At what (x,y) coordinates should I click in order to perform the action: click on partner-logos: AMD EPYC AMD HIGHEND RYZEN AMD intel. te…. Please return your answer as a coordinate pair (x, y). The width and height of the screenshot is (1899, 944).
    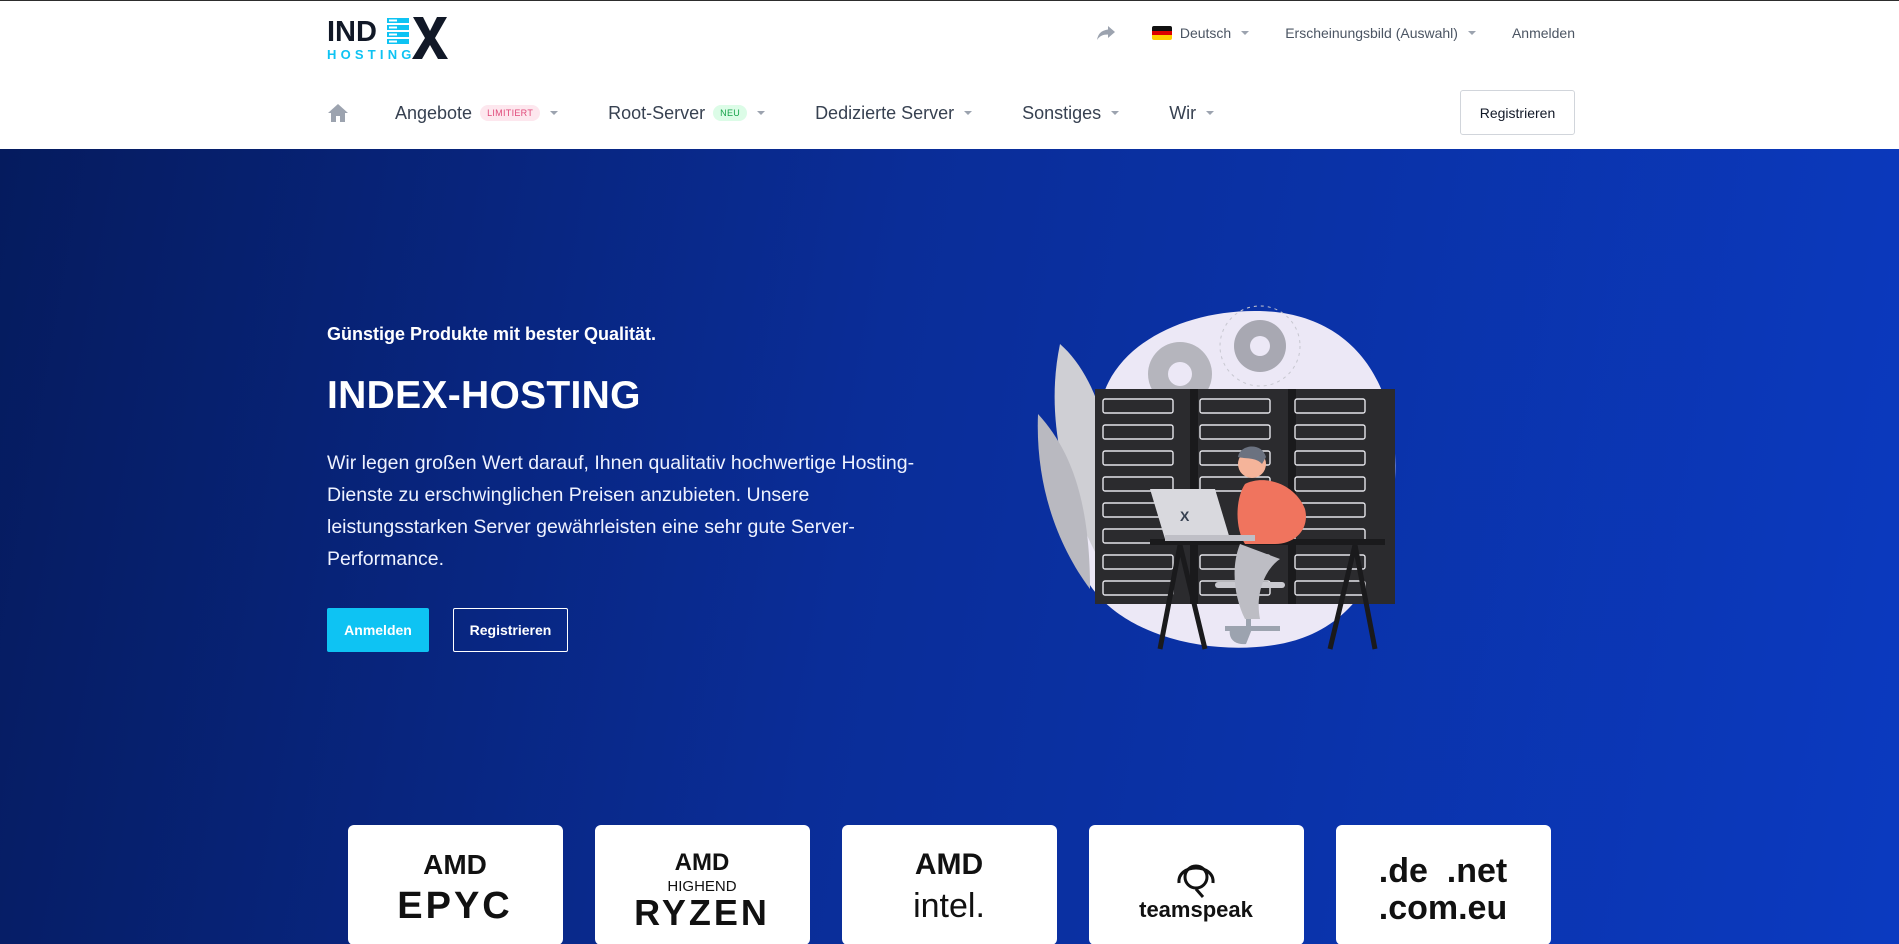
    Looking at the image, I should click on (949, 884).